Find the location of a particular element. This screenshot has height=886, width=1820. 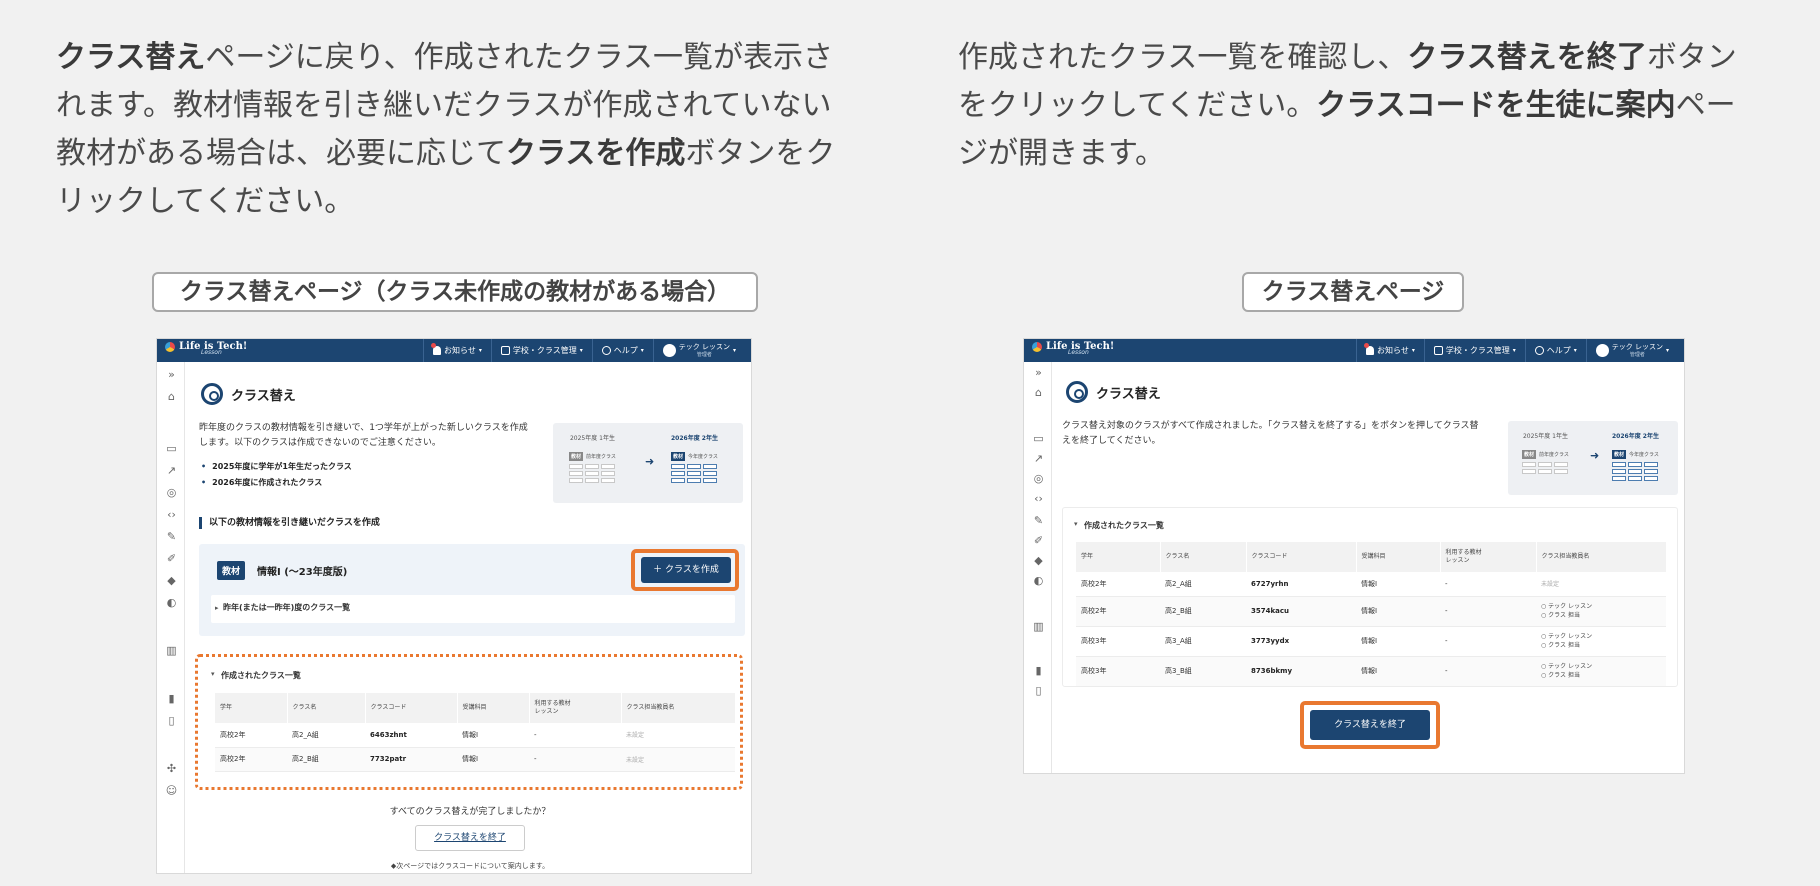

create-class-button: ＋ クラスを作成 is located at coordinates (686, 570).